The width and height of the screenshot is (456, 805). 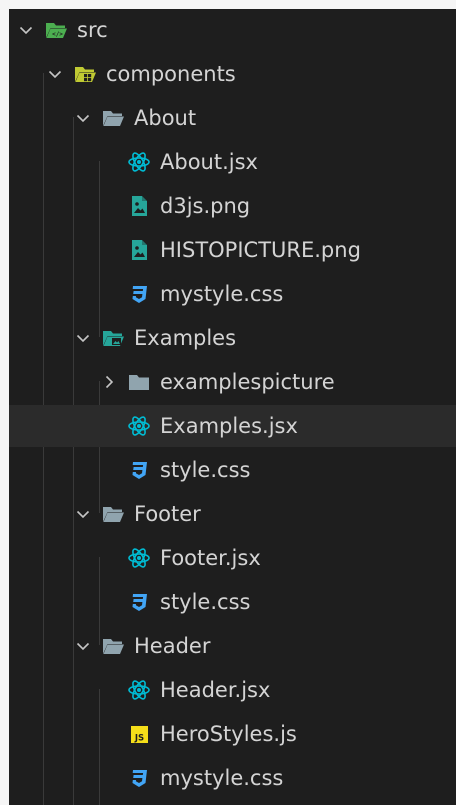 What do you see at coordinates (167, 514) in the screenshot?
I see `folder-label: Footer` at bounding box center [167, 514].